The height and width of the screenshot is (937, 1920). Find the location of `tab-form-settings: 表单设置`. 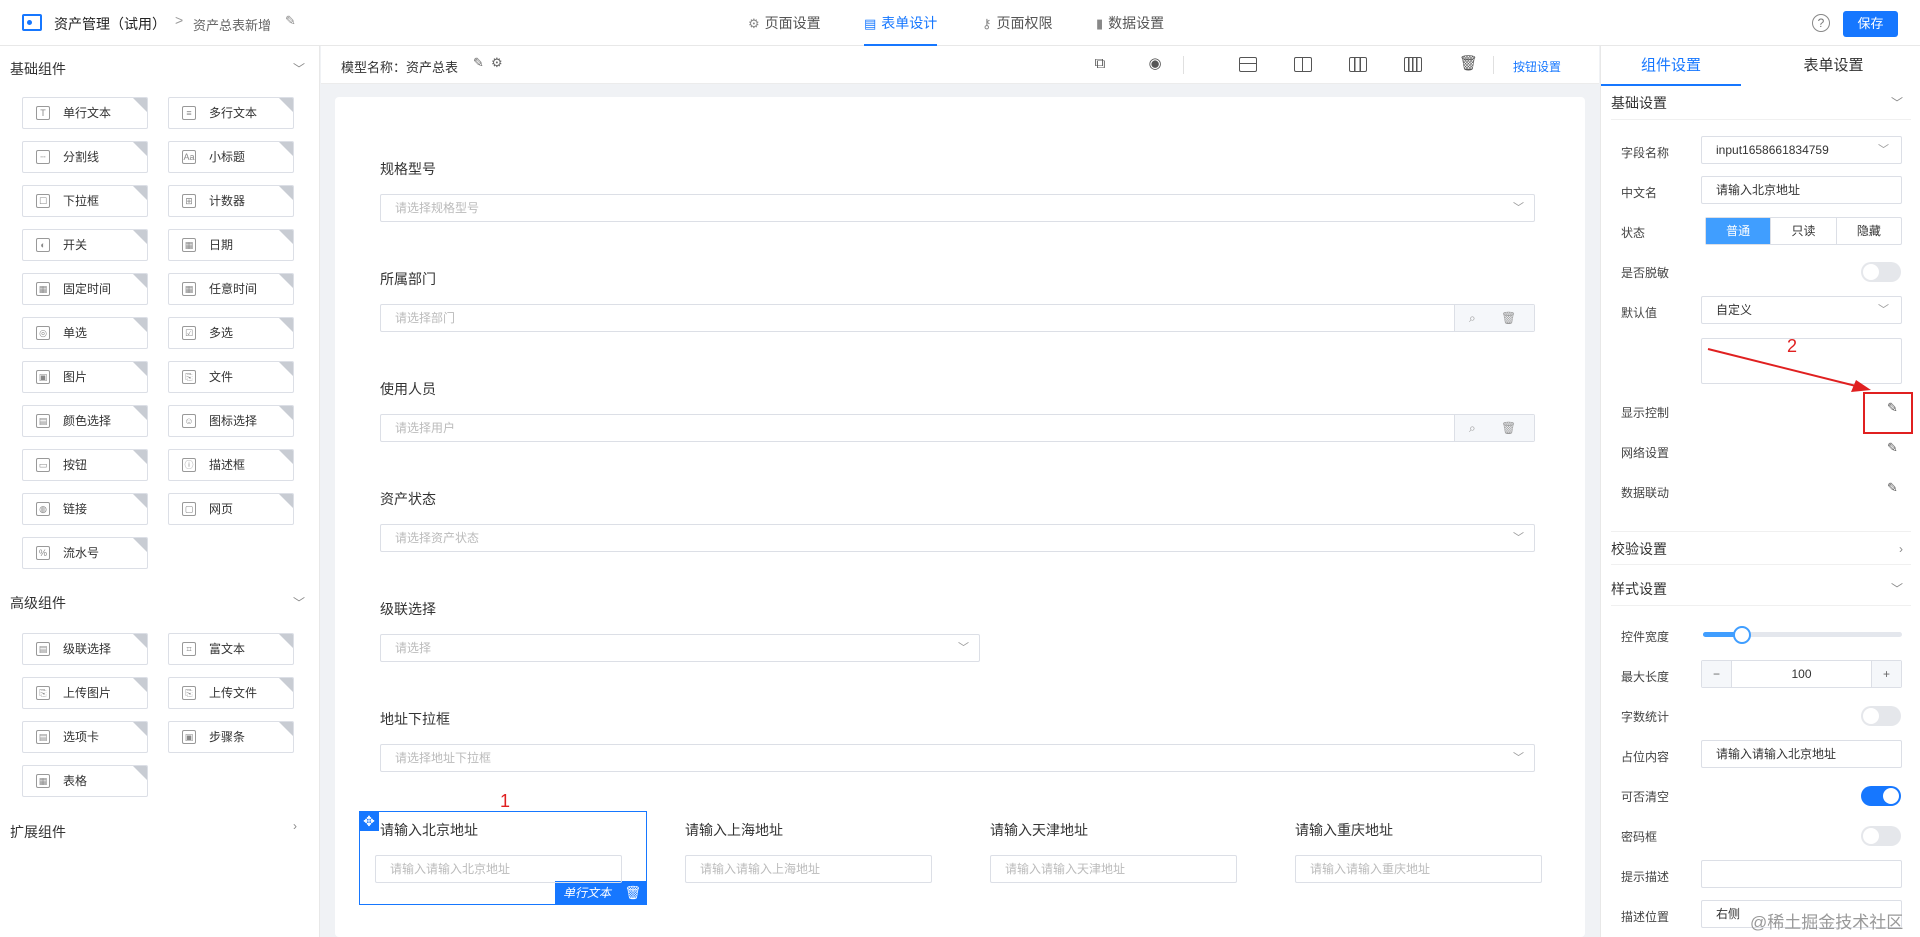

tab-form-settings: 表单设置 is located at coordinates (1833, 66).